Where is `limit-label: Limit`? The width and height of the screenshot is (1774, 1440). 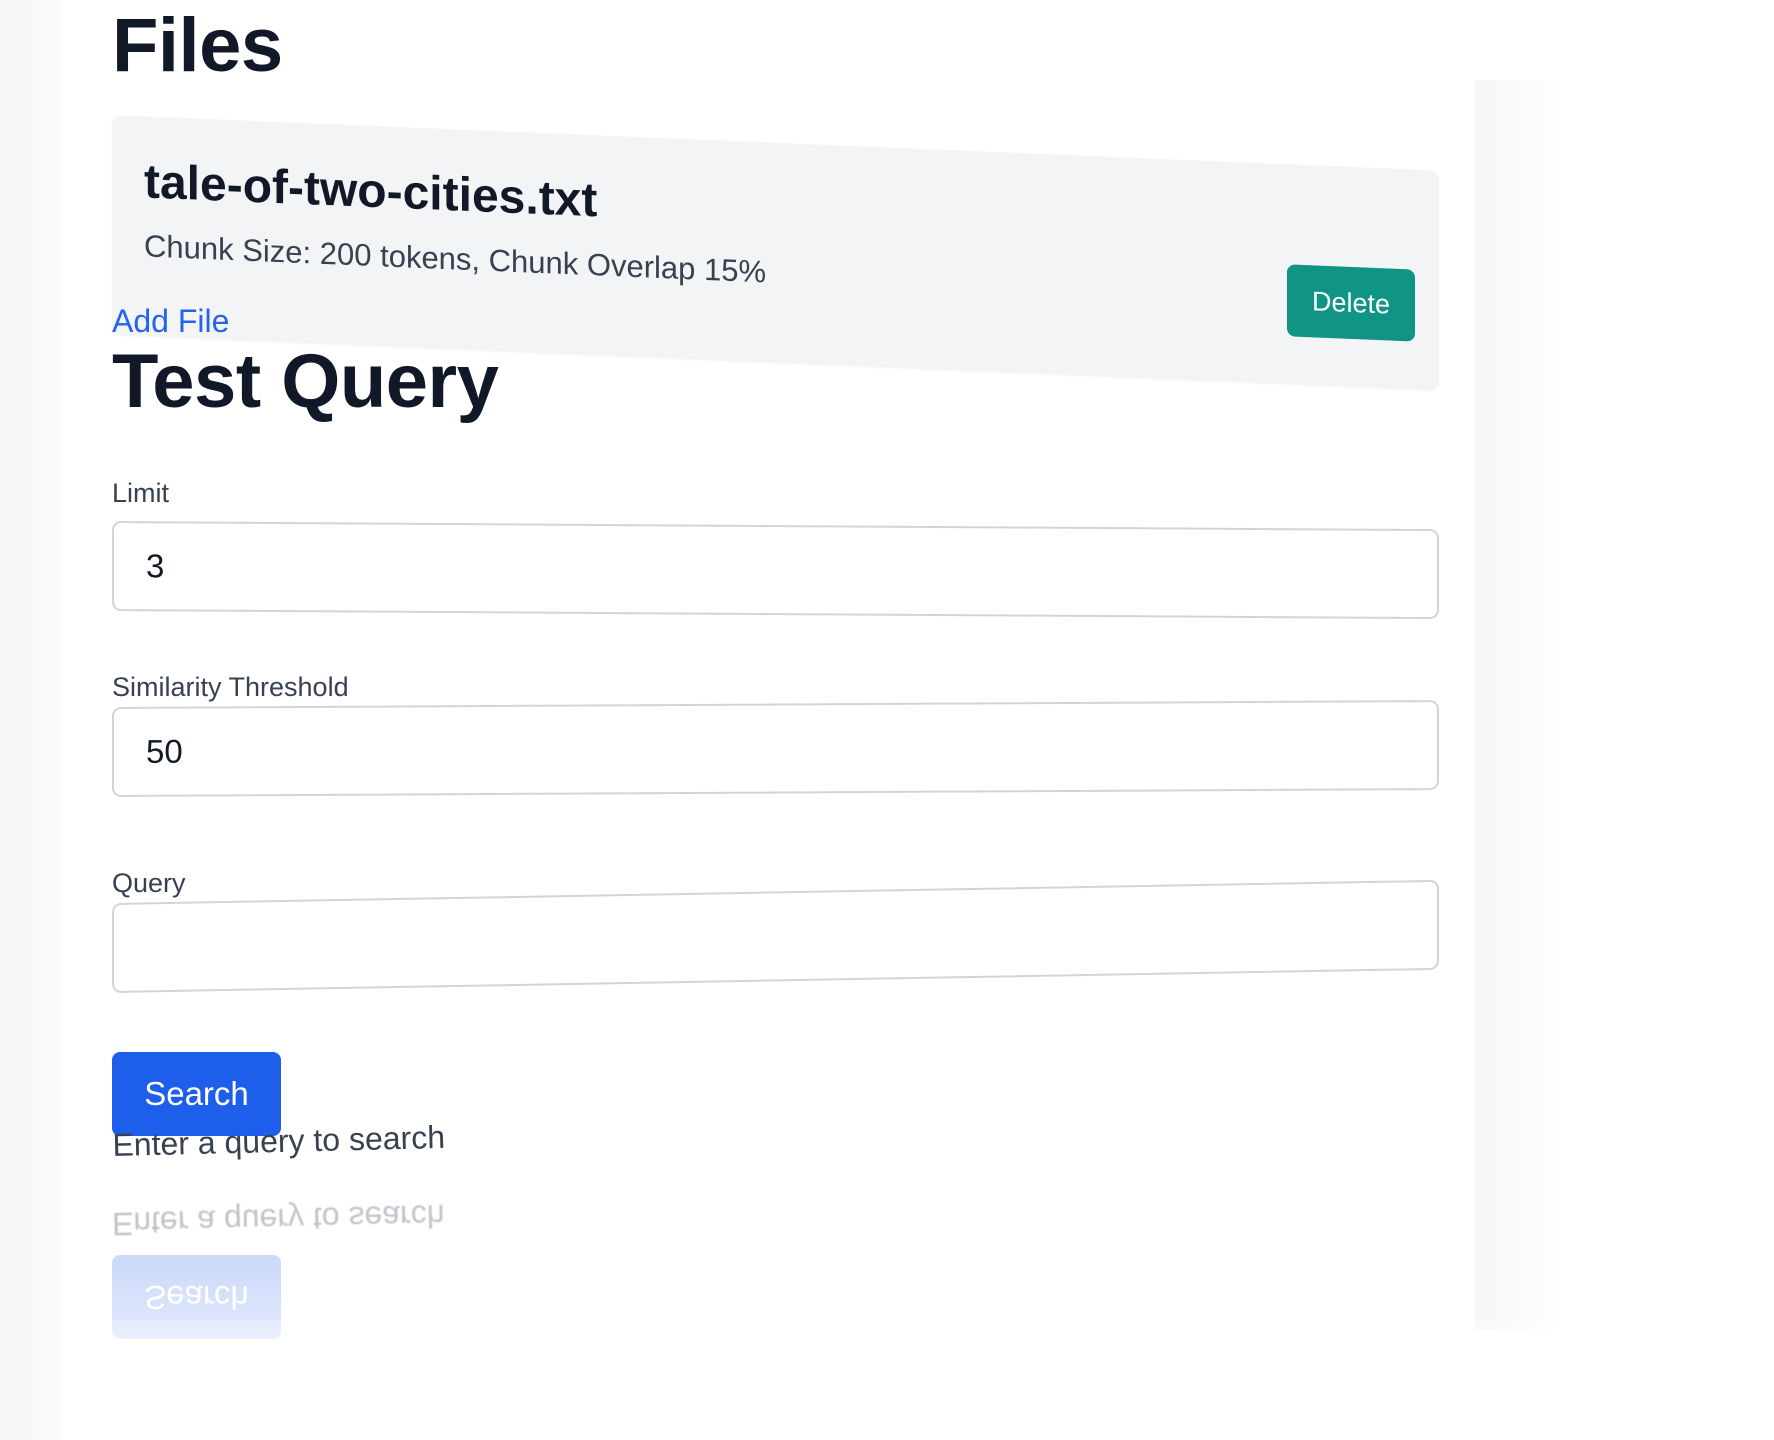
limit-label: Limit is located at coordinates (141, 493).